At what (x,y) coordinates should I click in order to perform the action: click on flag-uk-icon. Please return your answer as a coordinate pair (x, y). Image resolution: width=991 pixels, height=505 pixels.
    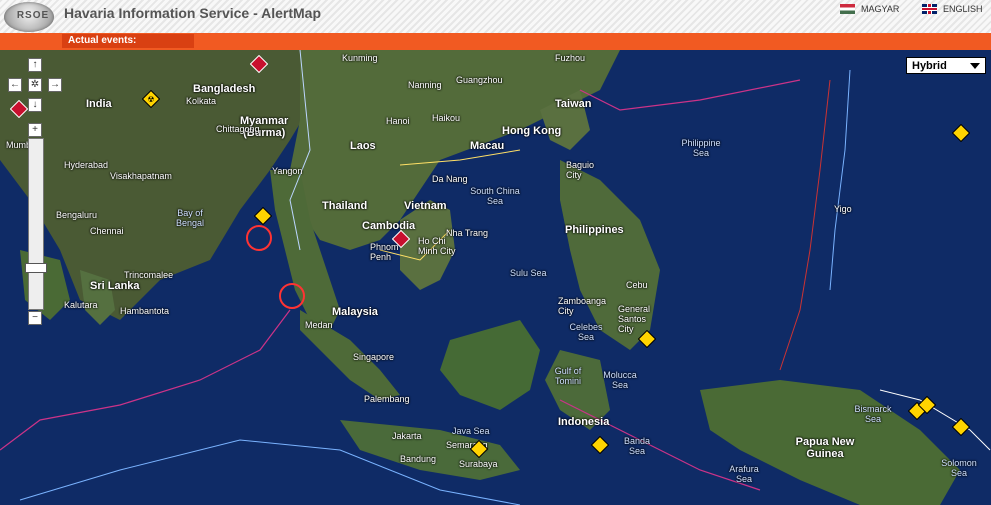
    Looking at the image, I should click on (929, 9).